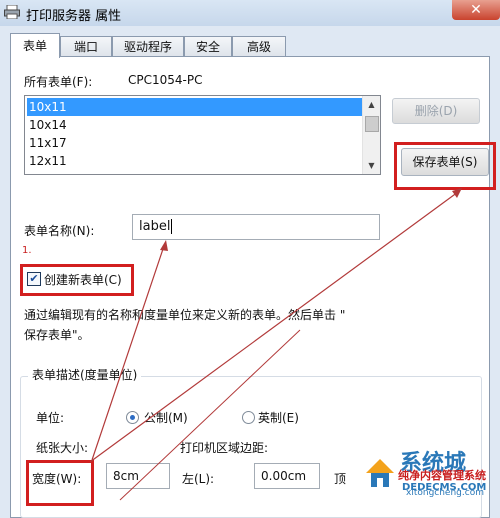  I want to click on watermark-subtitle: 纯净内容管理系统, so click(442, 475).